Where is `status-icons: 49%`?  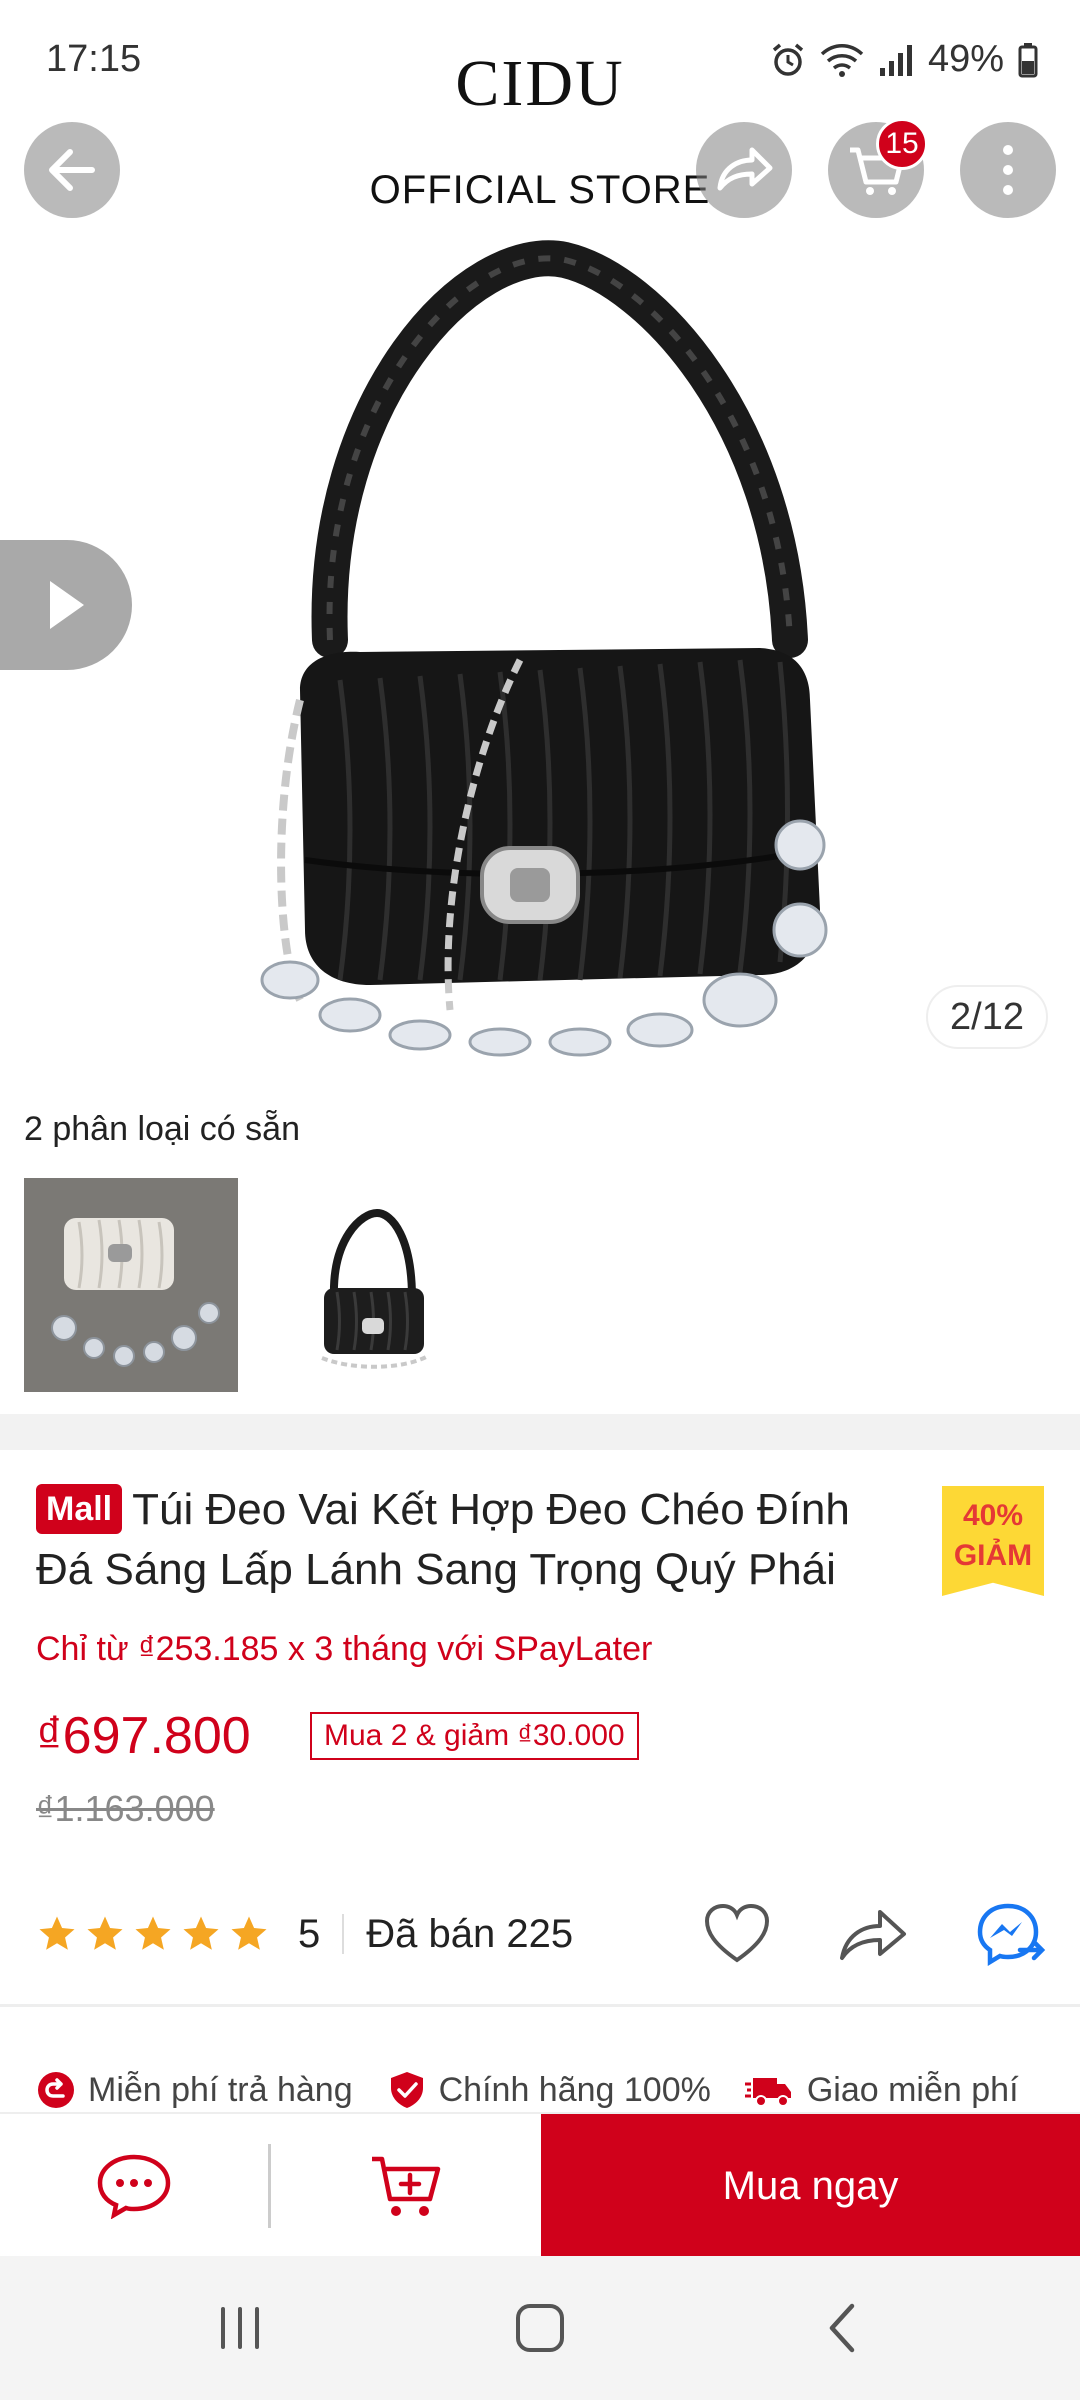 status-icons: 49% is located at coordinates (904, 59).